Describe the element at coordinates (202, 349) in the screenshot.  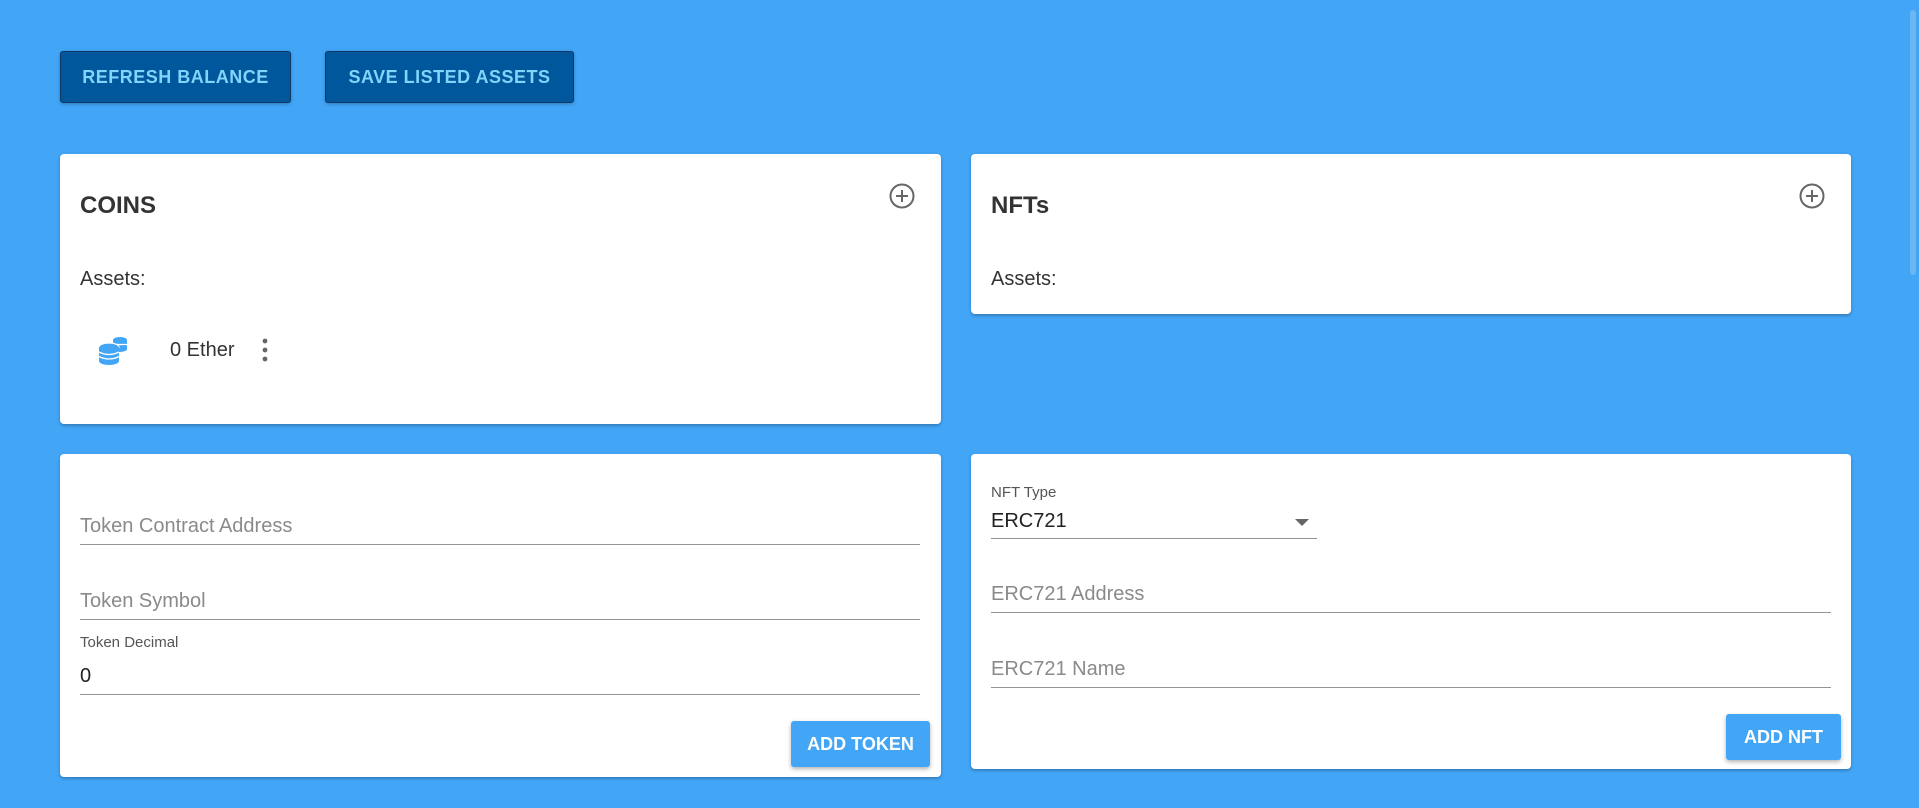
I see `coin-balance-text: 0 Ether` at that location.